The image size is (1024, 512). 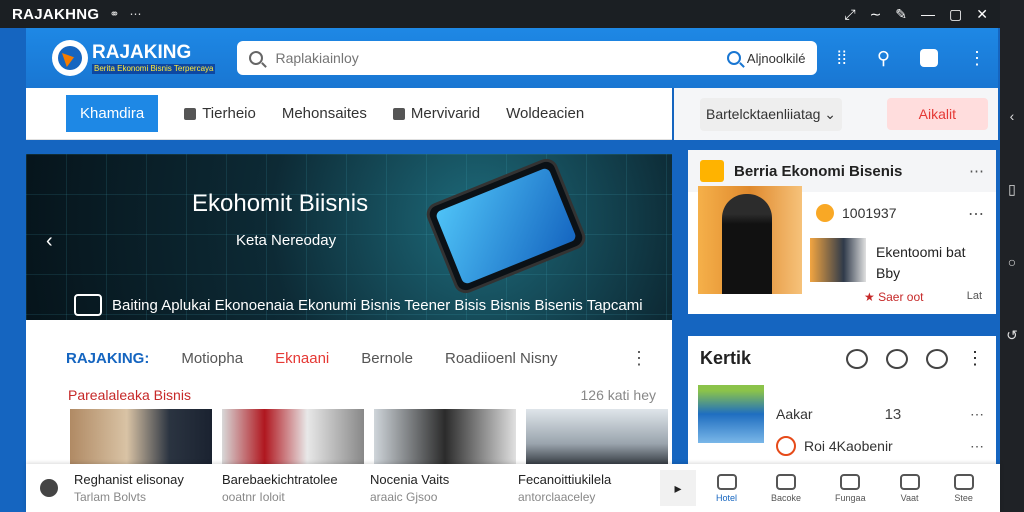 I want to click on recents-icon: ▯, so click(x=1012, y=189).